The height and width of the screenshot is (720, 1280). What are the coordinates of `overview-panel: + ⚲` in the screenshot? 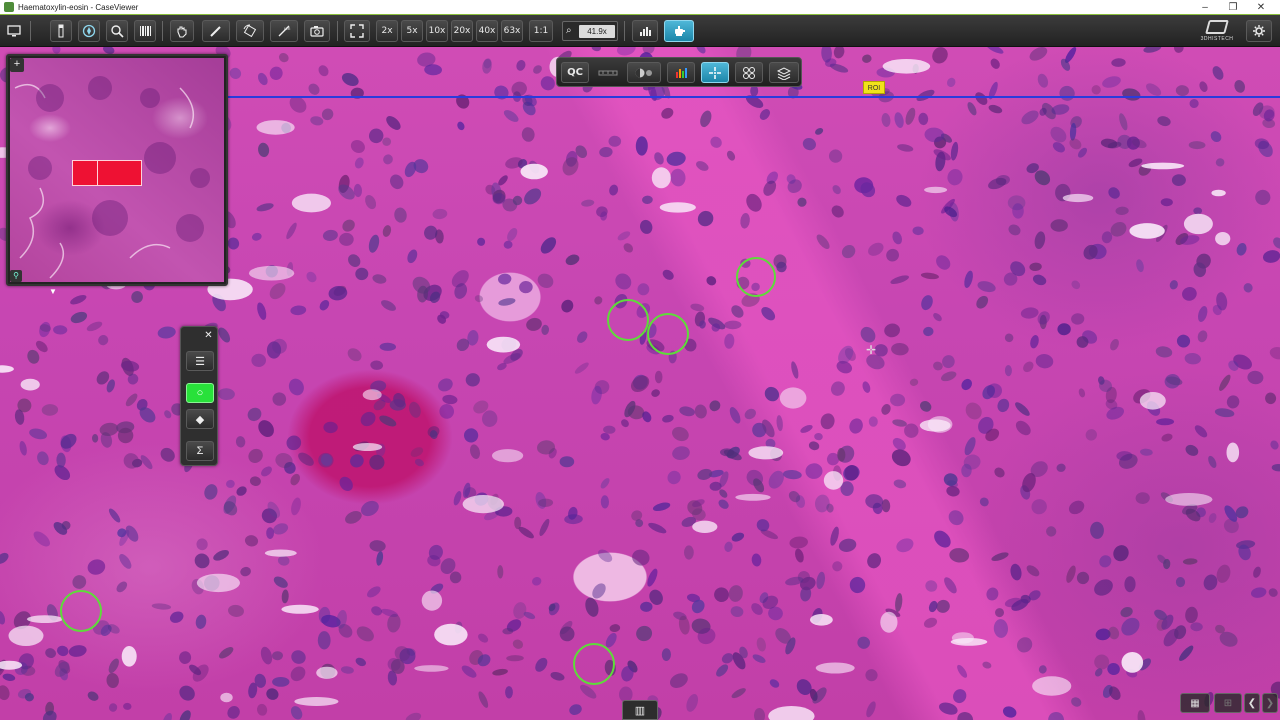 It's located at (117, 170).